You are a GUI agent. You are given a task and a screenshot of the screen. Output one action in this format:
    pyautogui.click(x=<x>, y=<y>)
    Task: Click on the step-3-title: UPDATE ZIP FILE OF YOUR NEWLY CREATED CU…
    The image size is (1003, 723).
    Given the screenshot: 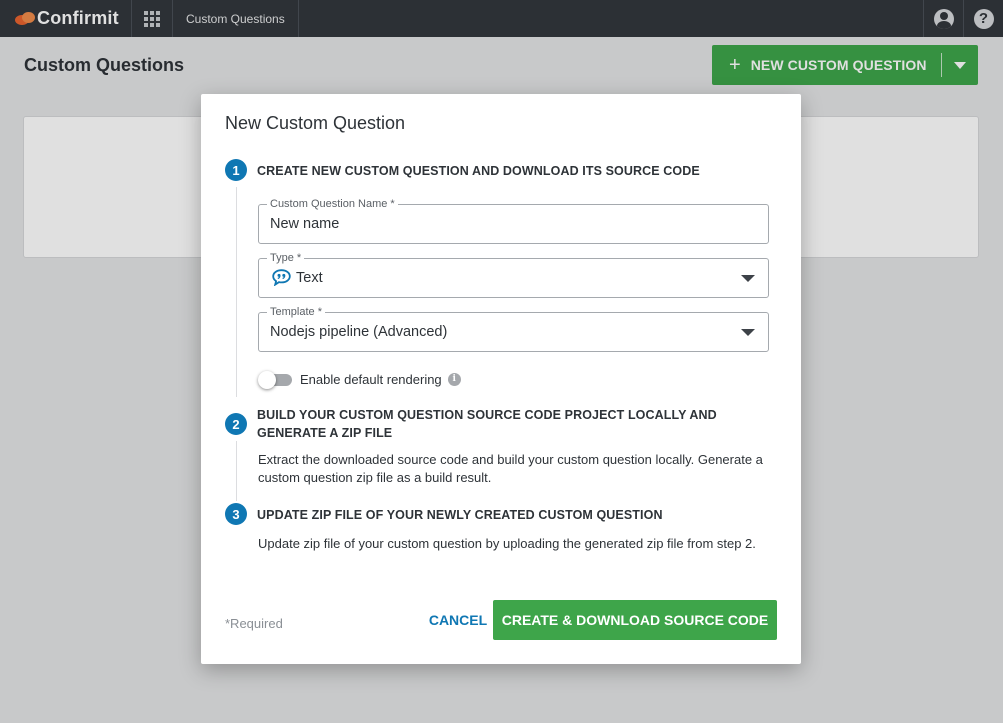 What is the action you would take?
    pyautogui.click(x=460, y=515)
    